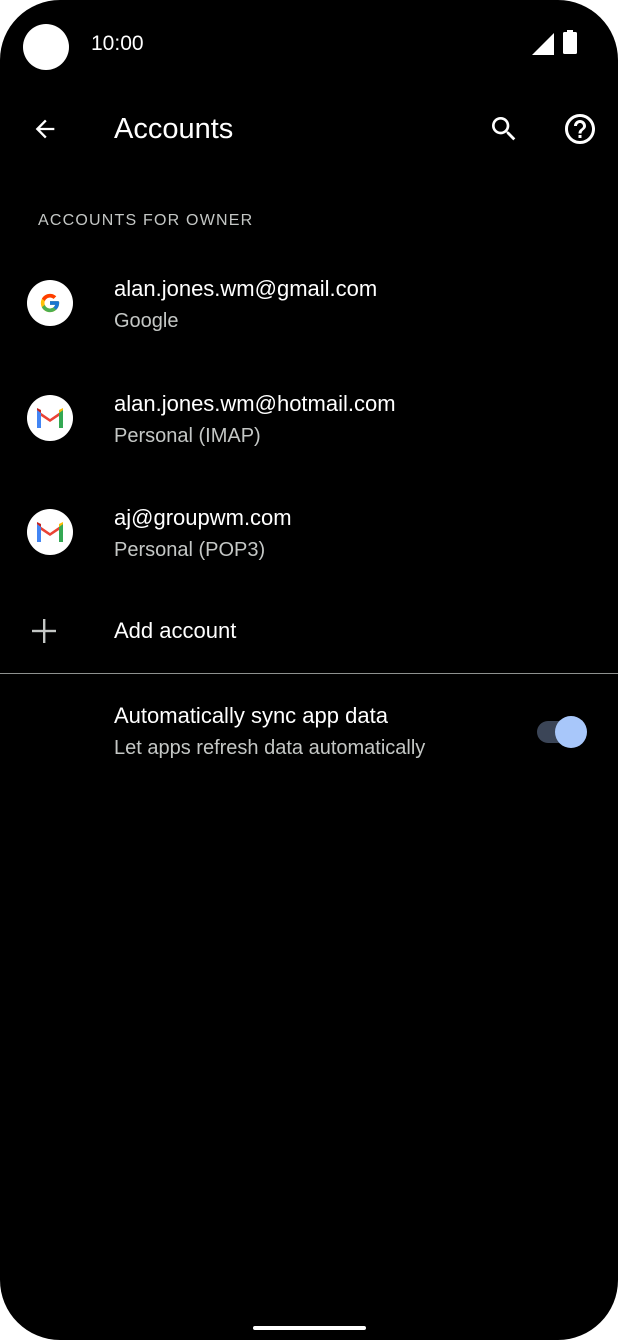 The height and width of the screenshot is (1340, 618). I want to click on auto-sync-toggle, so click(563, 732).